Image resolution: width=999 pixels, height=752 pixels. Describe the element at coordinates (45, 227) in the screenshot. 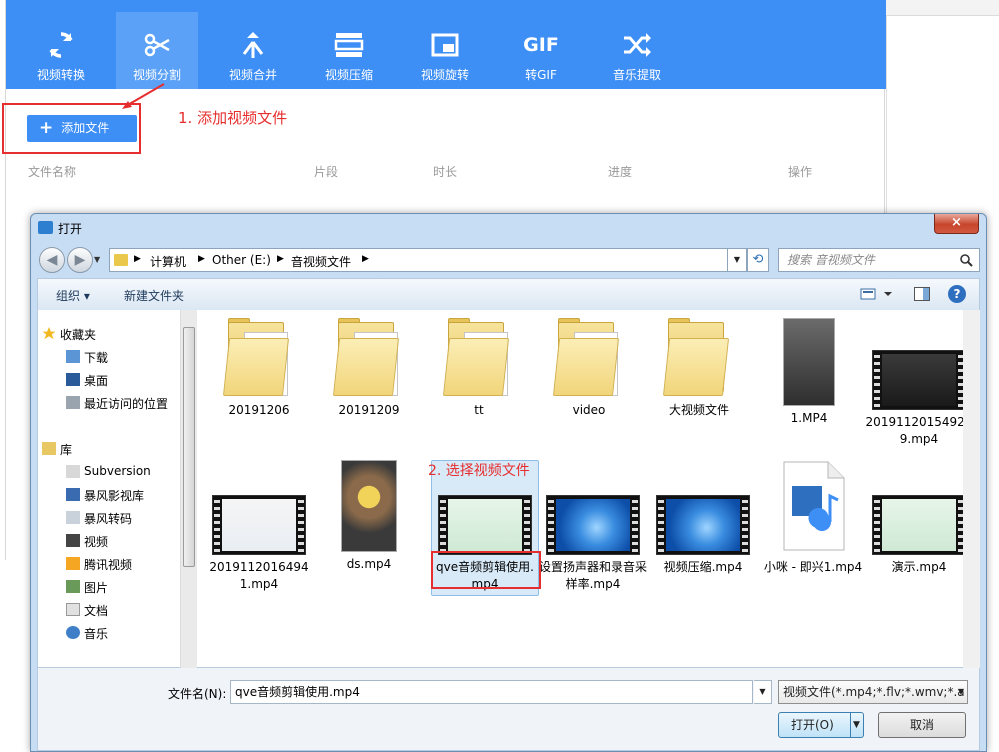

I see `app-icon` at that location.